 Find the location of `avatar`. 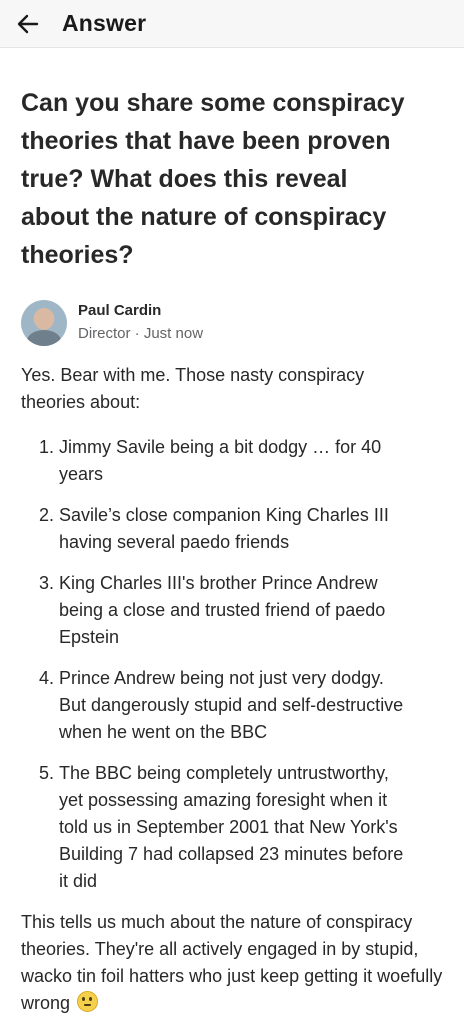

avatar is located at coordinates (44, 323).